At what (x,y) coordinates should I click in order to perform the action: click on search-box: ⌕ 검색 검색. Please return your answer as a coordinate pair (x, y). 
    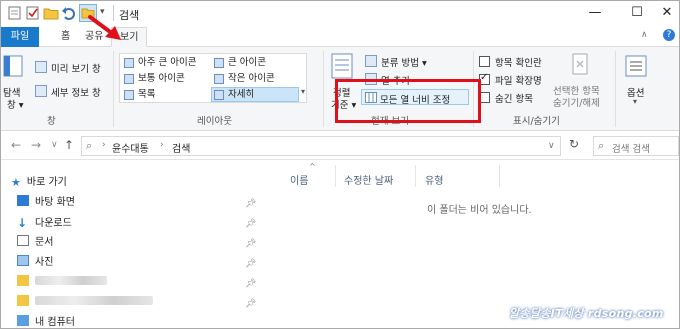
    Looking at the image, I should click on (636, 146).